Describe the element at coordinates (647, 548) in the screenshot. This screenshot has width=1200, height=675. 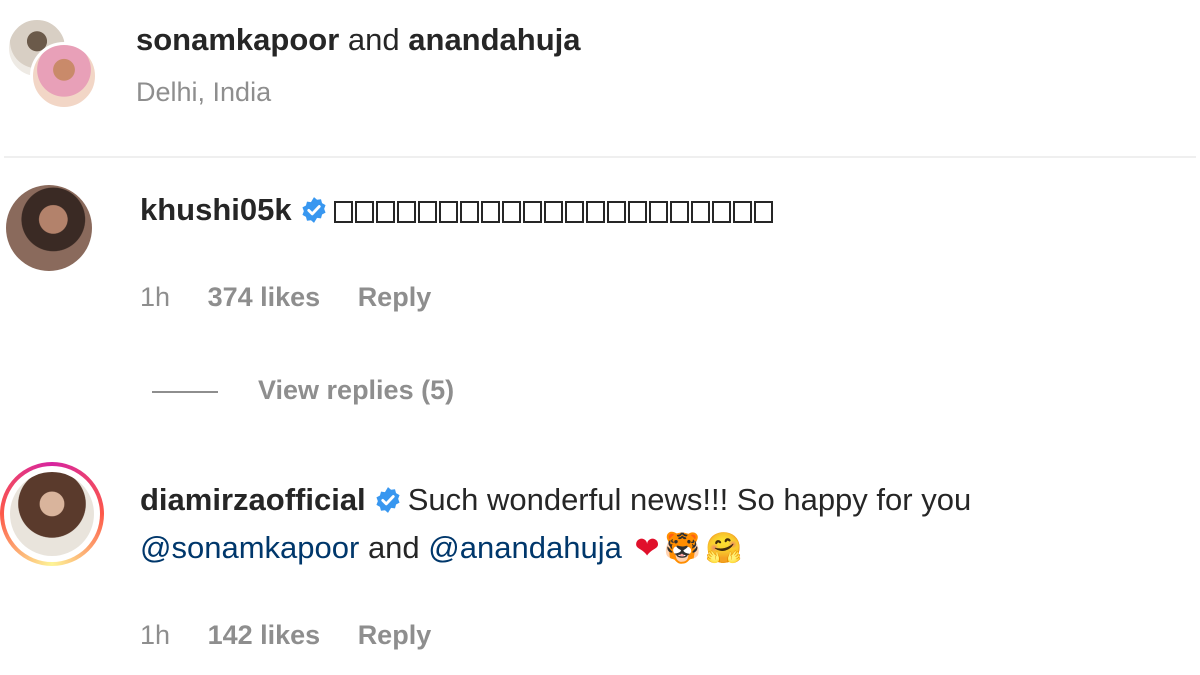
I see `heart-emoji-icon: ❤` at that location.